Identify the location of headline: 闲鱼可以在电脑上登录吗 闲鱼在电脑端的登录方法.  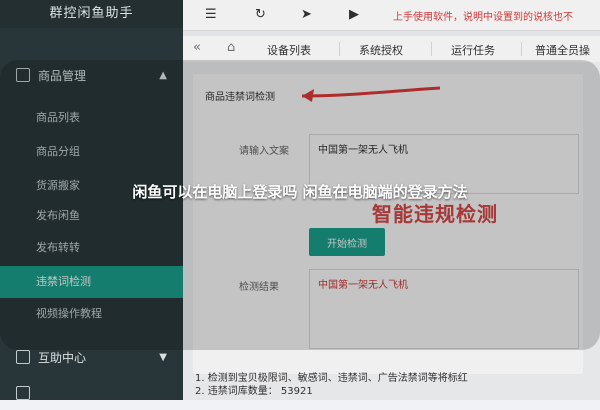
(300, 192).